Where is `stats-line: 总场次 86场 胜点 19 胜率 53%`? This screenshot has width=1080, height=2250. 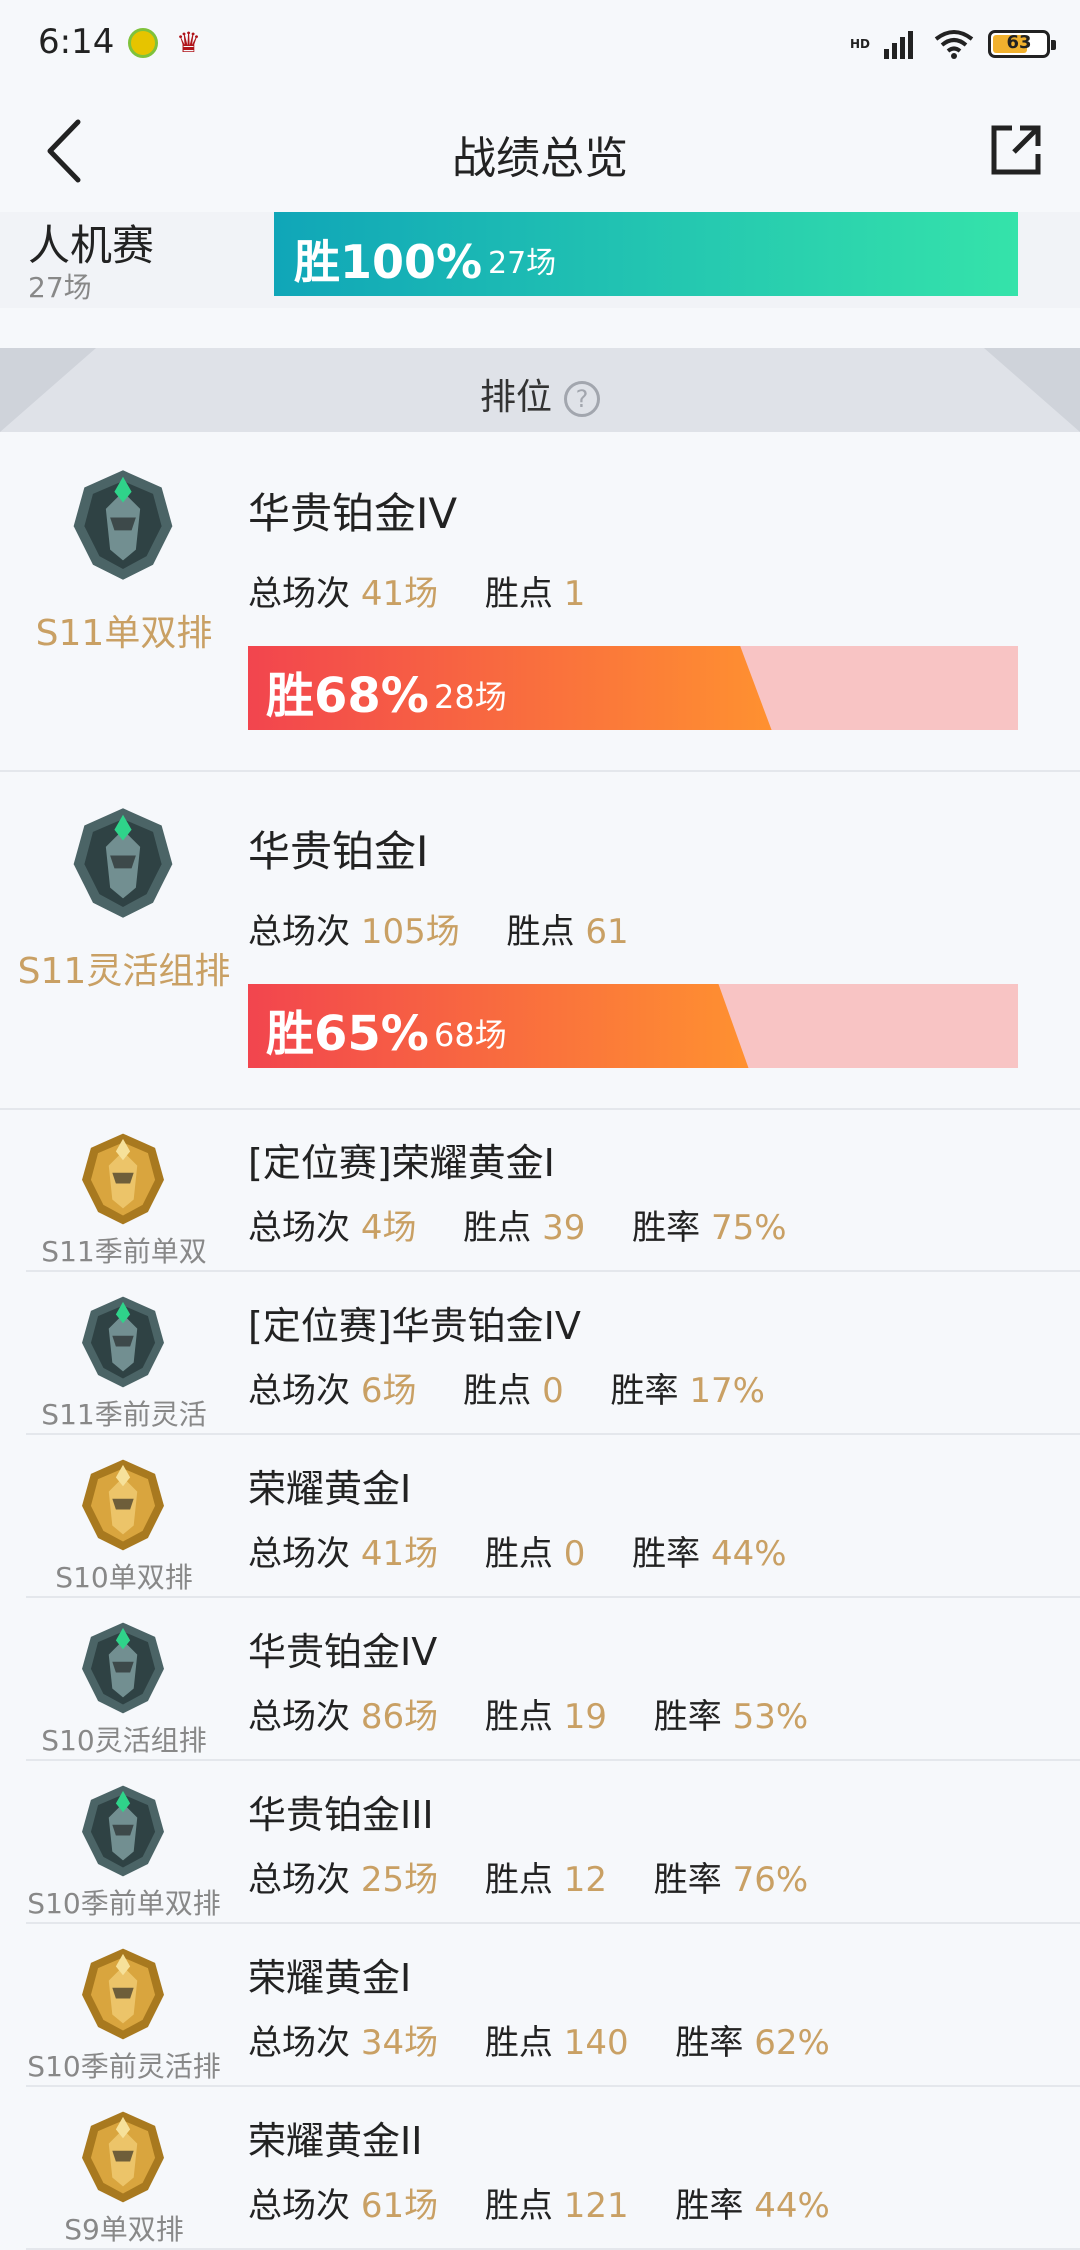 stats-line: 总场次 86场 胜点 19 胜率 53% is located at coordinates (528, 1713).